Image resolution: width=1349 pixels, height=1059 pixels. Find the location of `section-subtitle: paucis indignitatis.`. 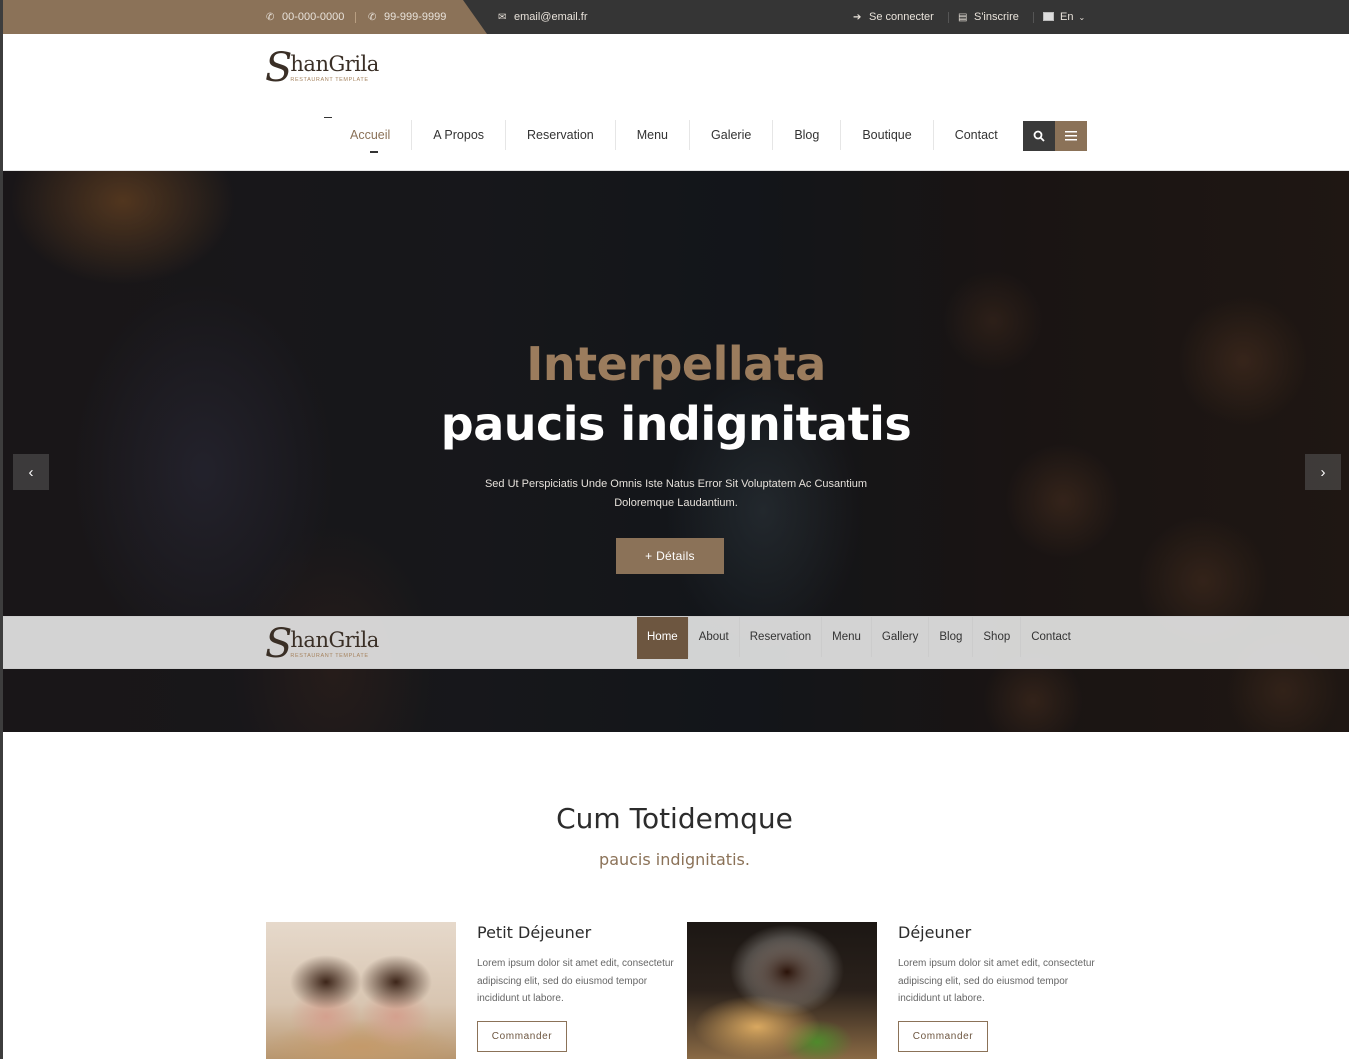

section-subtitle: paucis indignitatis. is located at coordinates (674, 859).